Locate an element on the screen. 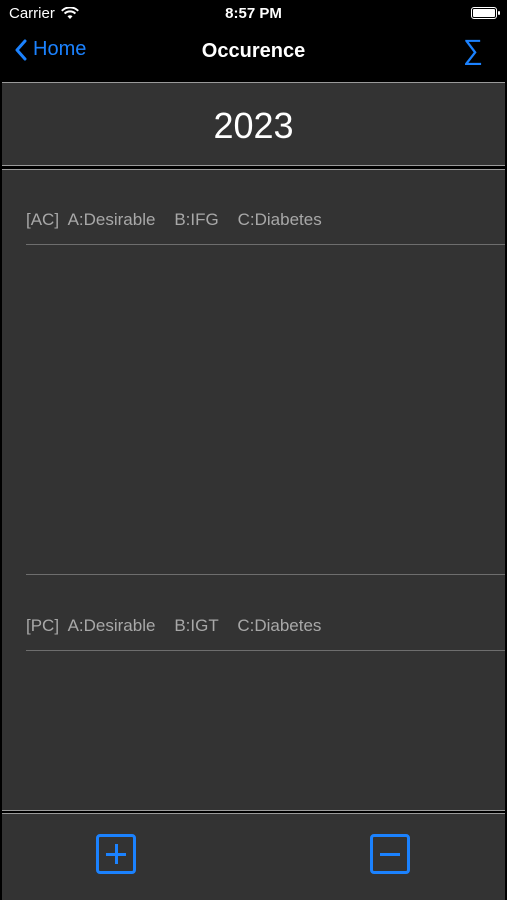 This screenshot has width=507, height=900. add-button is located at coordinates (116, 854).